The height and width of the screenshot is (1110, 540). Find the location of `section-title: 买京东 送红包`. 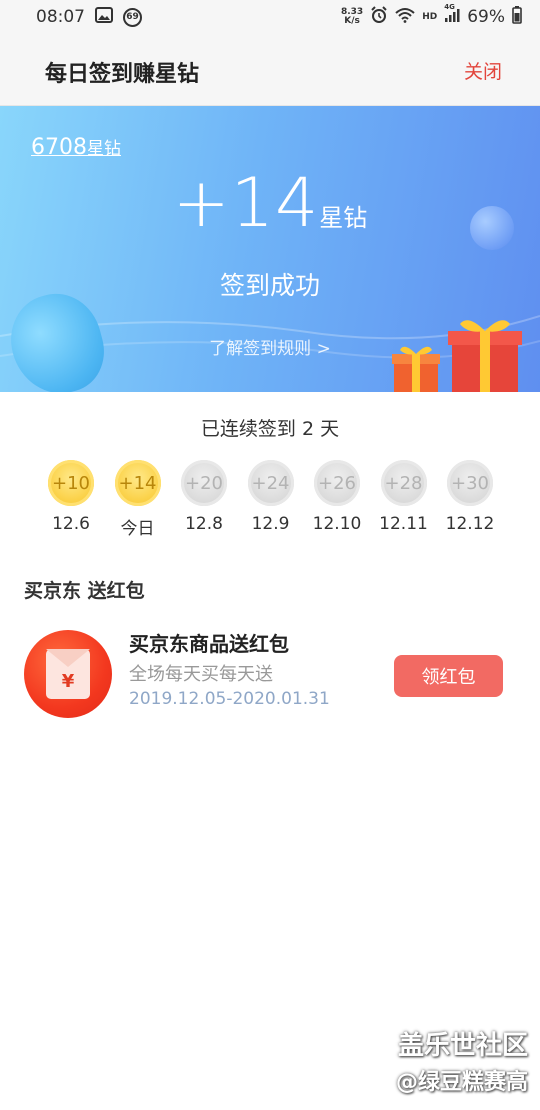

section-title: 买京东 送红包 is located at coordinates (84, 591).